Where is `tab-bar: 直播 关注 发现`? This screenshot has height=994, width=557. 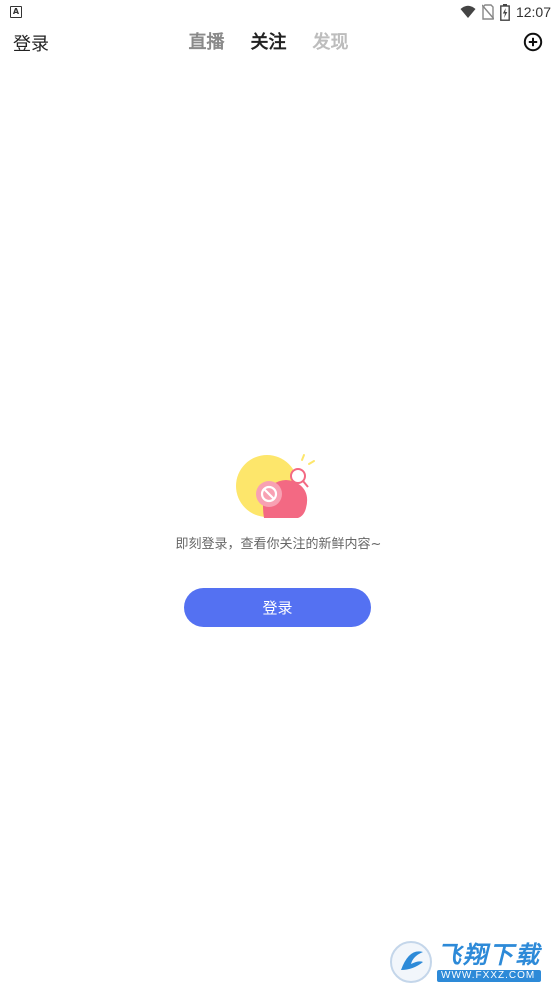 tab-bar: 直播 关注 发现 is located at coordinates (278, 41).